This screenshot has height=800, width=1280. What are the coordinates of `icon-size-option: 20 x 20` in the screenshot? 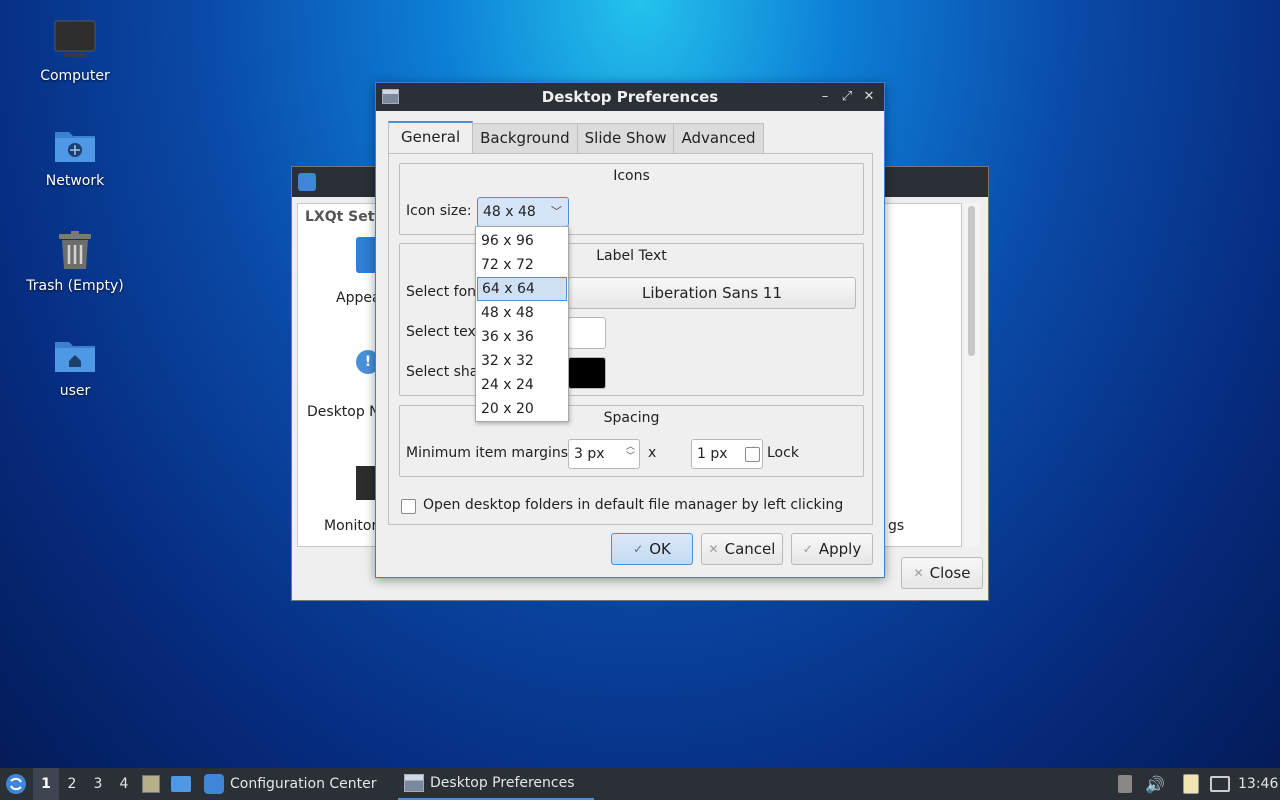 It's located at (522, 409).